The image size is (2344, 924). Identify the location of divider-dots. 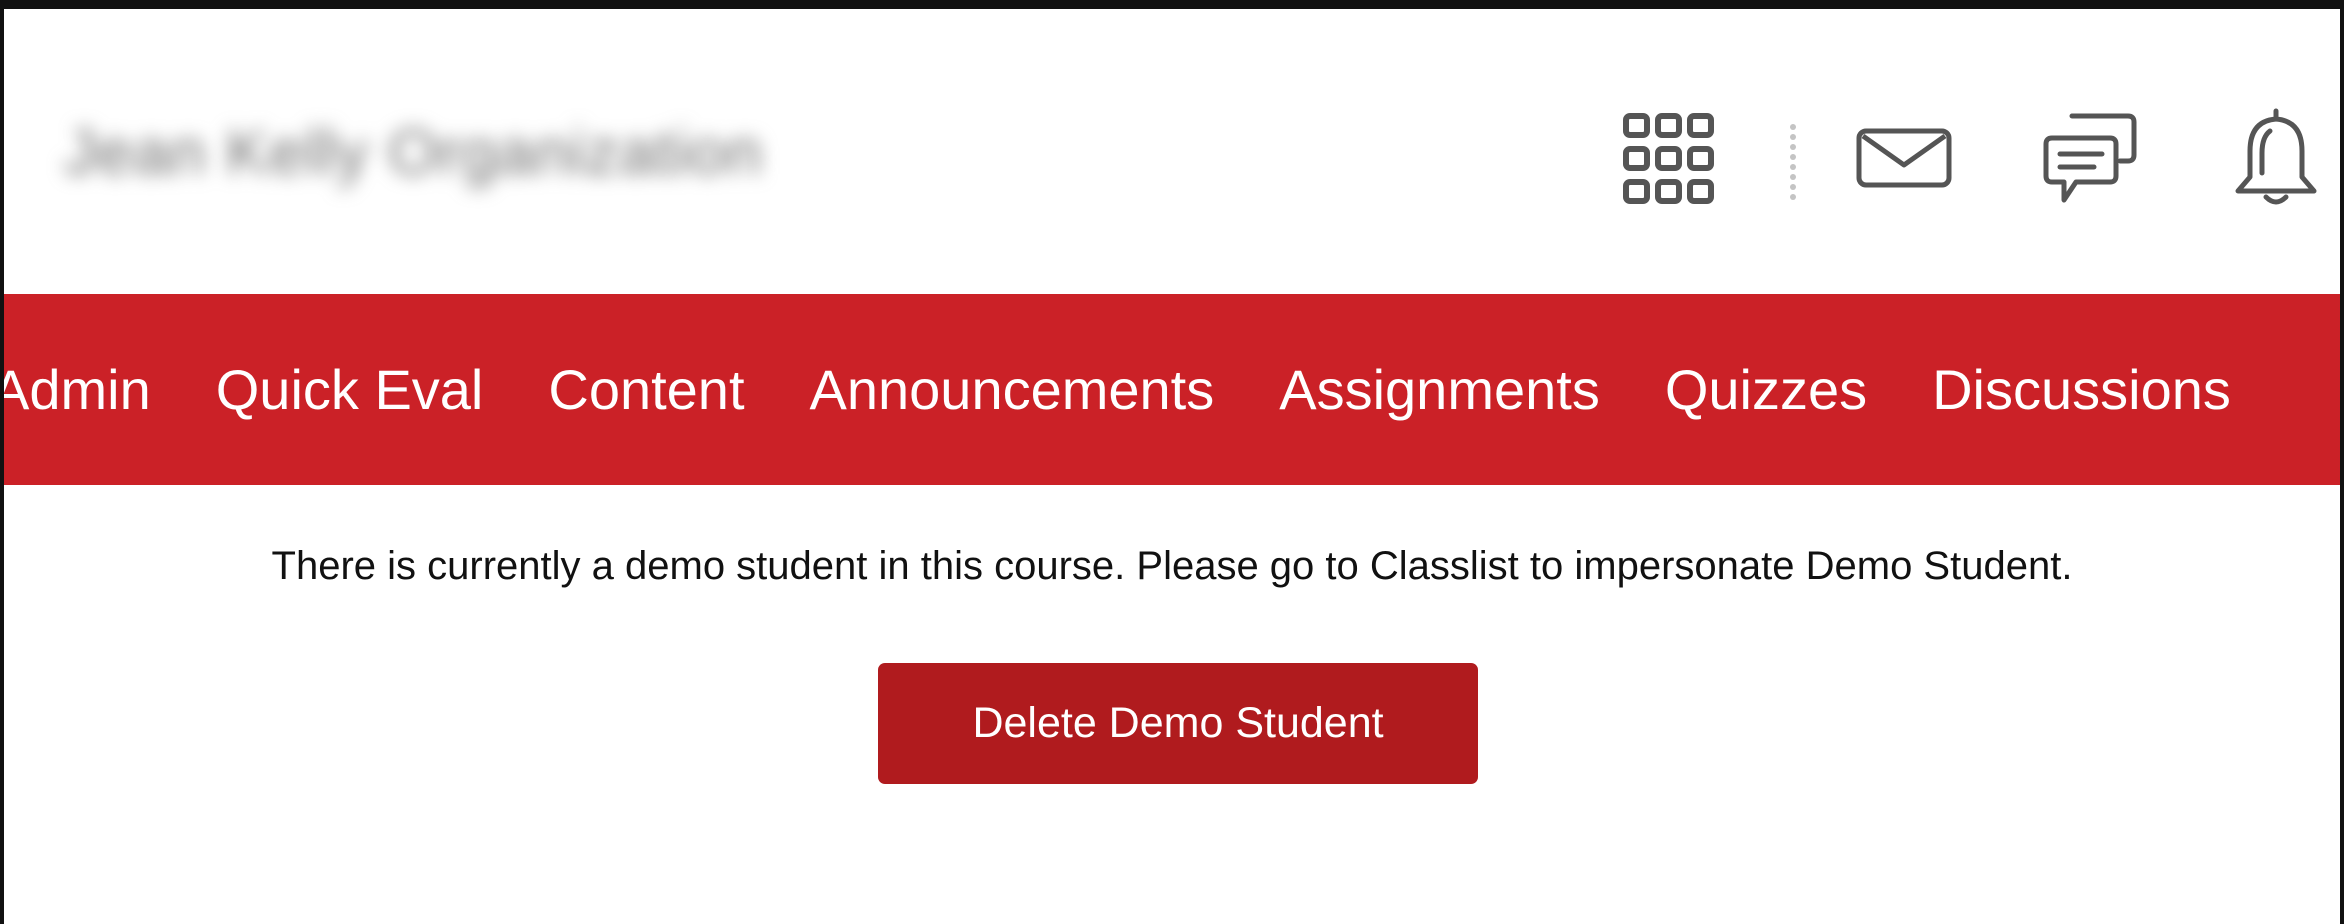
(1793, 162).